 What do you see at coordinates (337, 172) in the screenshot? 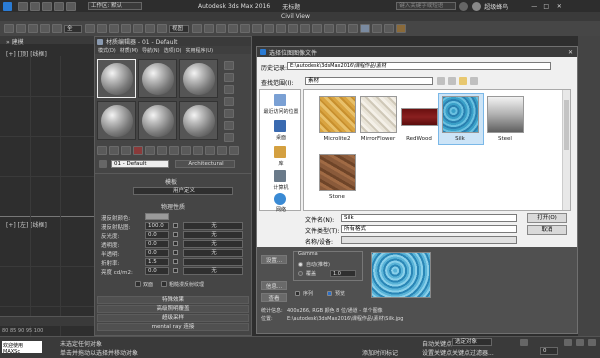
I see `file-thumb-stone` at bounding box center [337, 172].